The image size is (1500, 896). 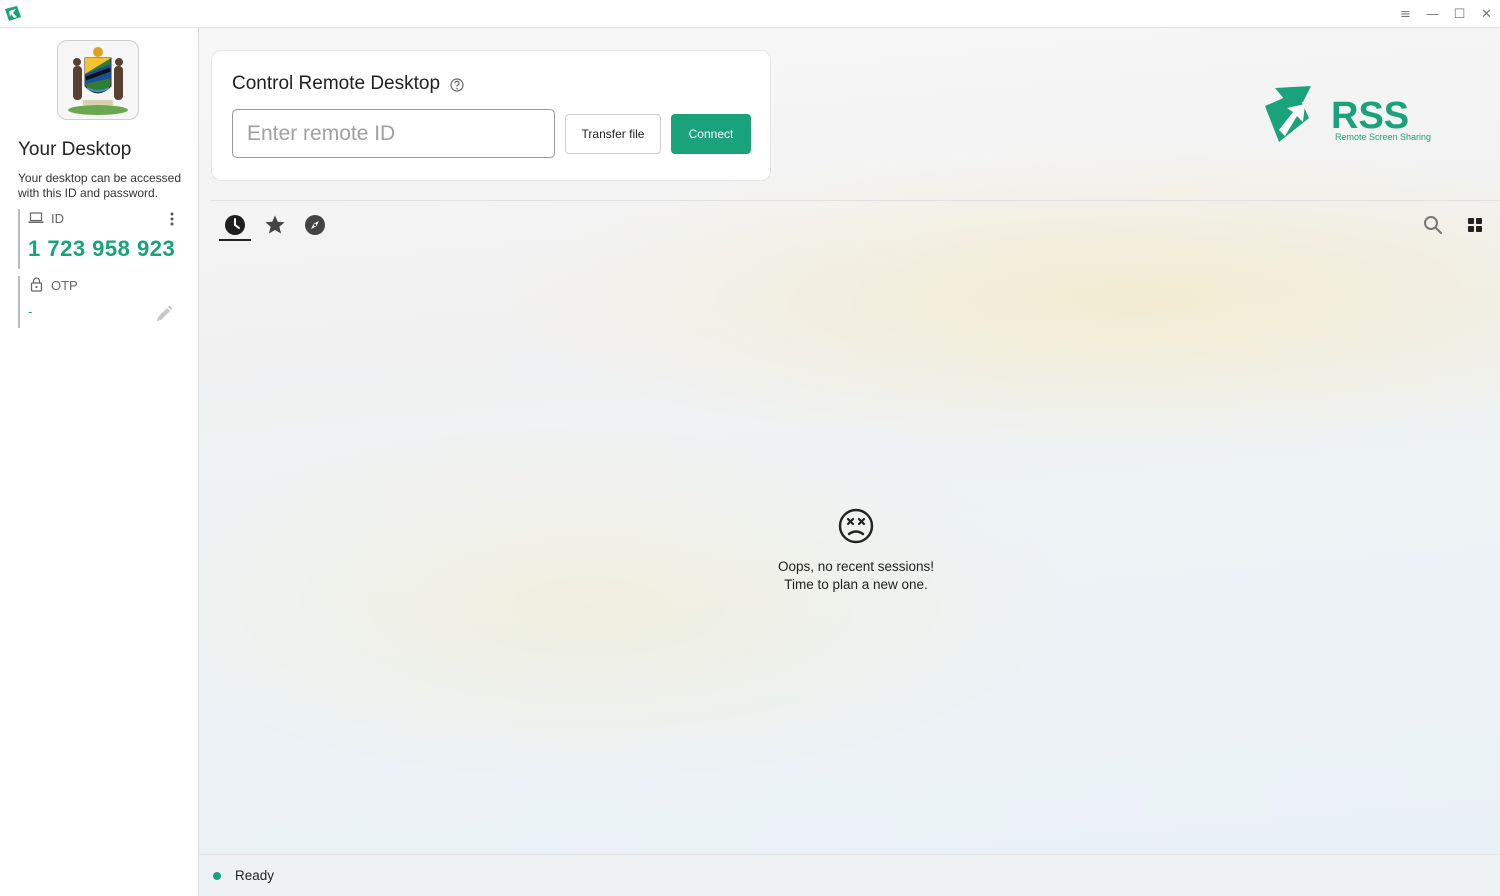 I want to click on close-button: ✕, so click(x=1486, y=14).